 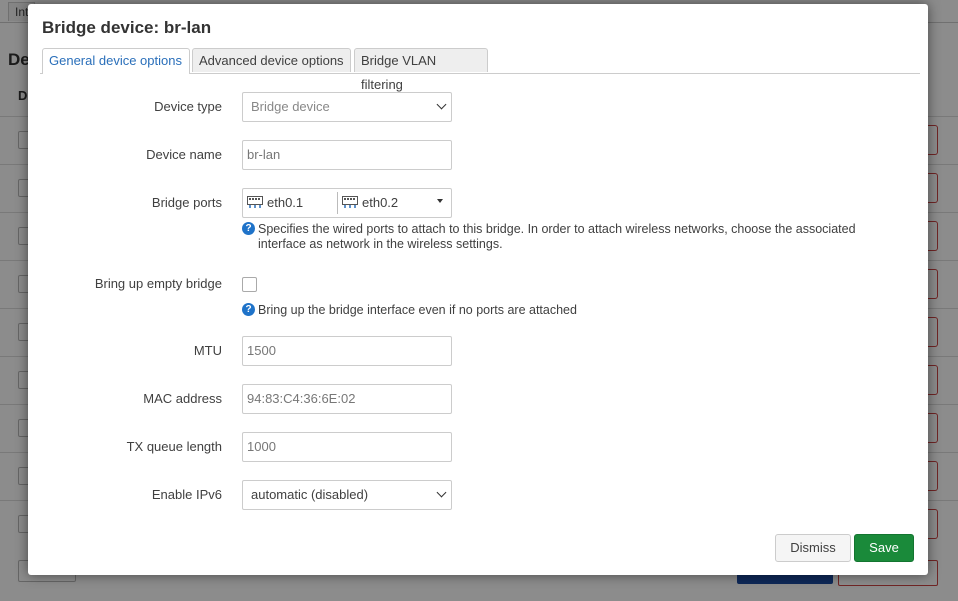 I want to click on device-name-label: Device name, so click(x=184, y=154).